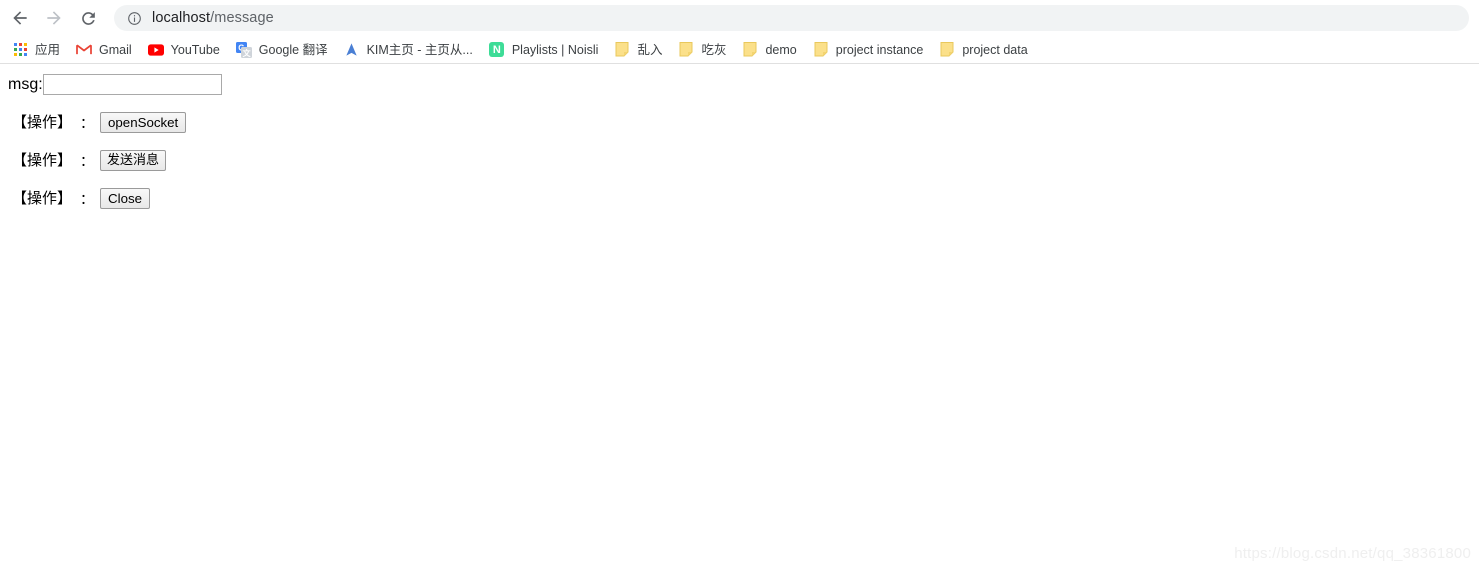 Image resolution: width=1479 pixels, height=572 pixels. I want to click on bookmark-noisli: N Playlists | Noisli, so click(547, 50).